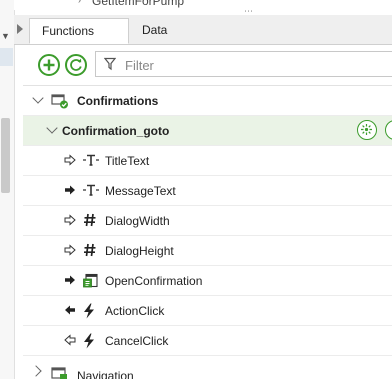  I want to click on tree-row-peek: › GetItemForPump, so click(203, 5).